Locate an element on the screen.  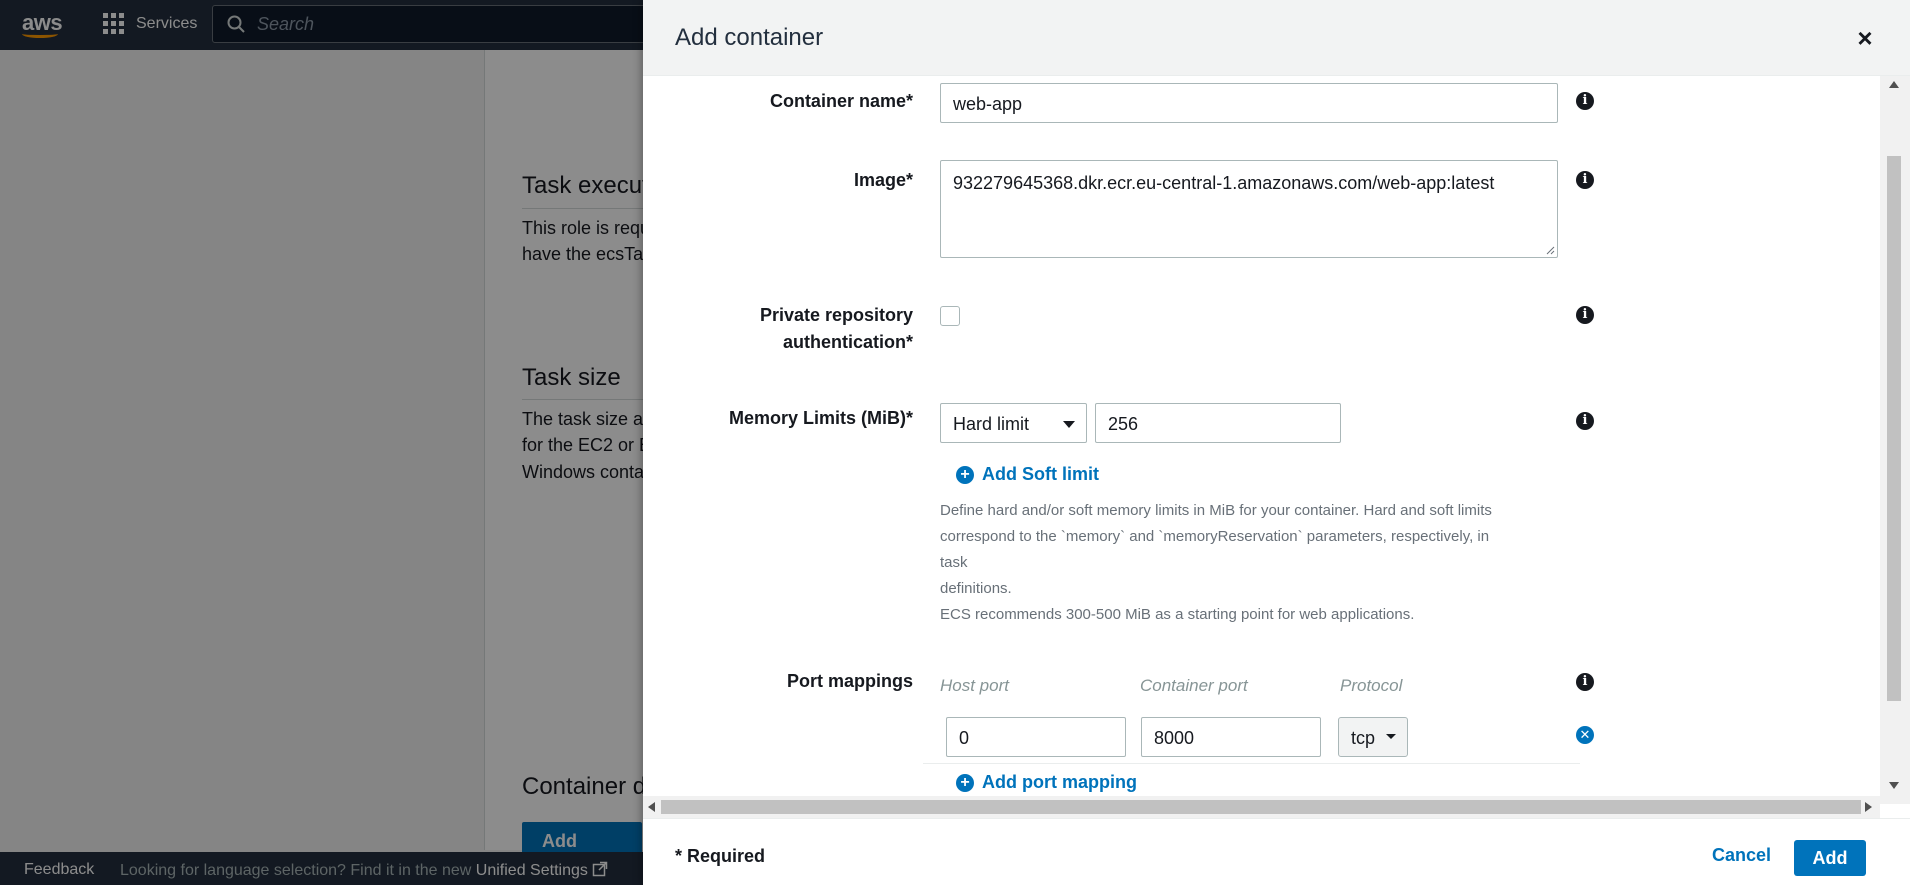
host-port-input: 0 is located at coordinates (1036, 737).